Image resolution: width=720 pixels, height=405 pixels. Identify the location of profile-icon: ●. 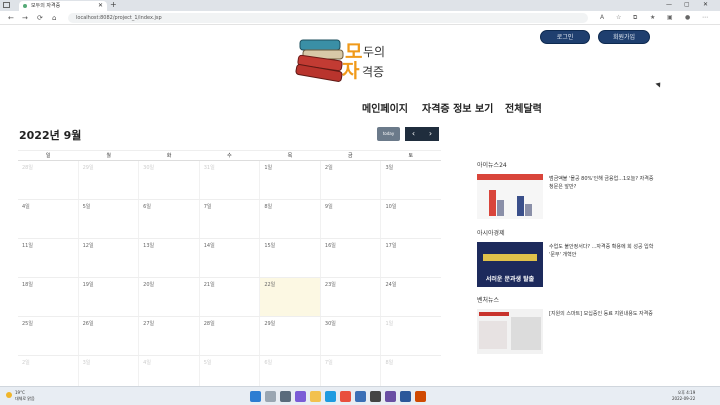
(687, 18).